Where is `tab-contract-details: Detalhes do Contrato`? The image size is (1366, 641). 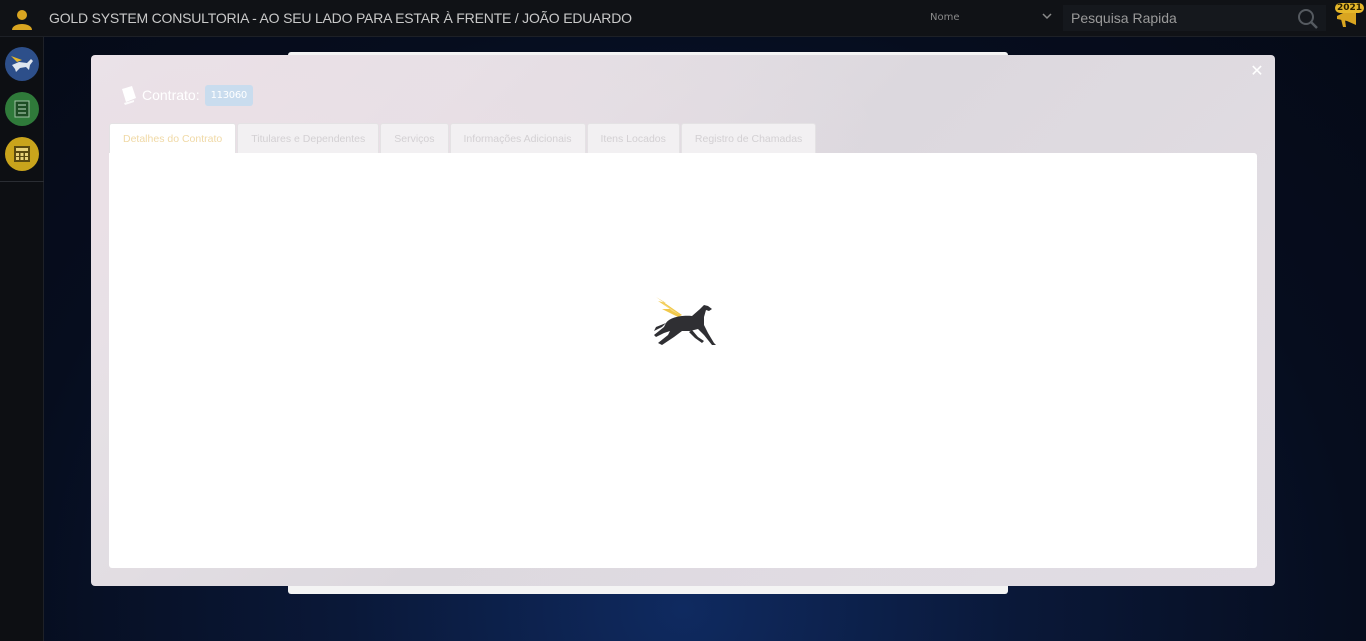 tab-contract-details: Detalhes do Contrato is located at coordinates (173, 138).